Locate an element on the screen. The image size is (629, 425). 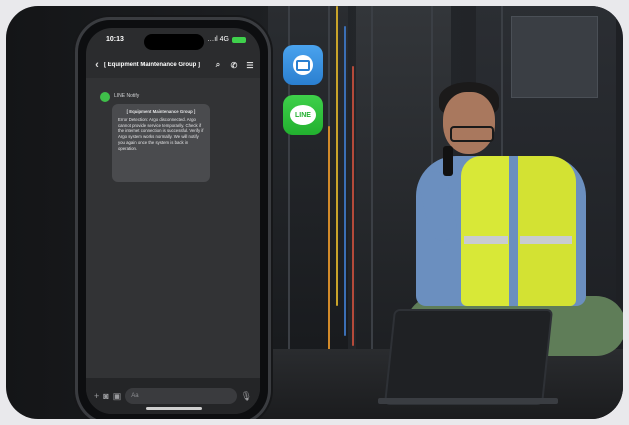
mail-icon is located at coordinates (303, 65).